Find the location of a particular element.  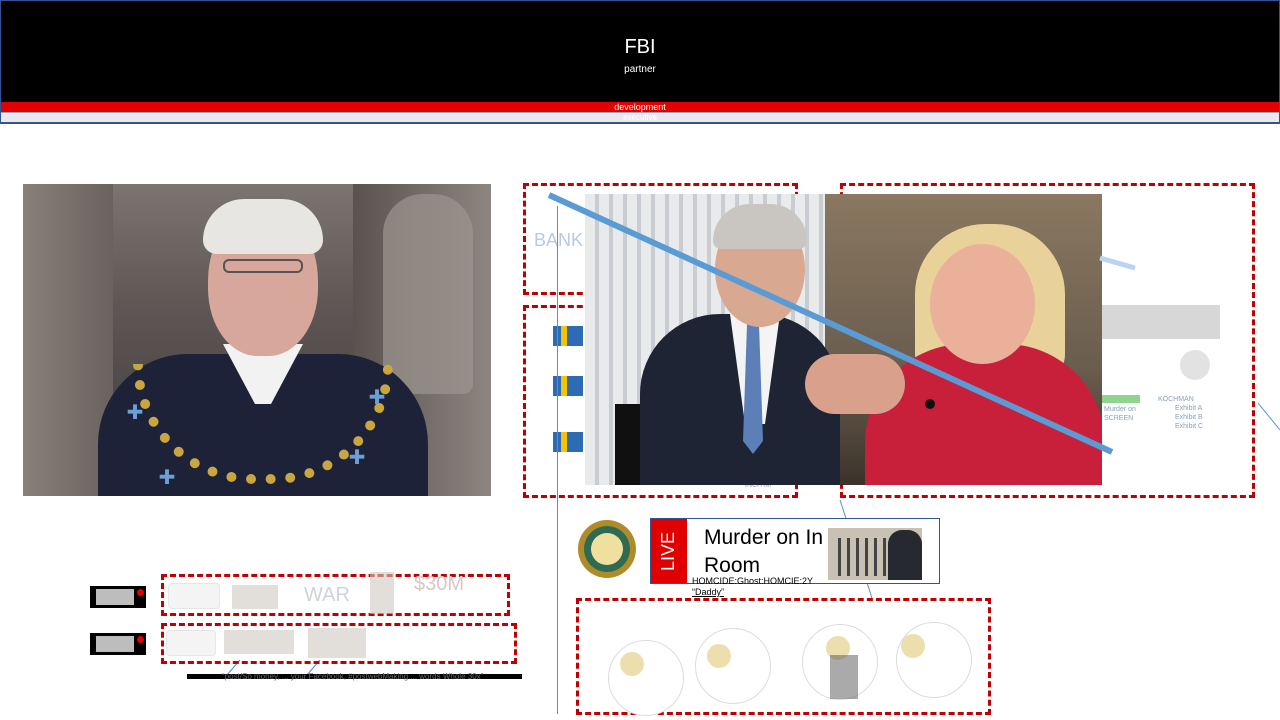

seal-core is located at coordinates (607, 549).